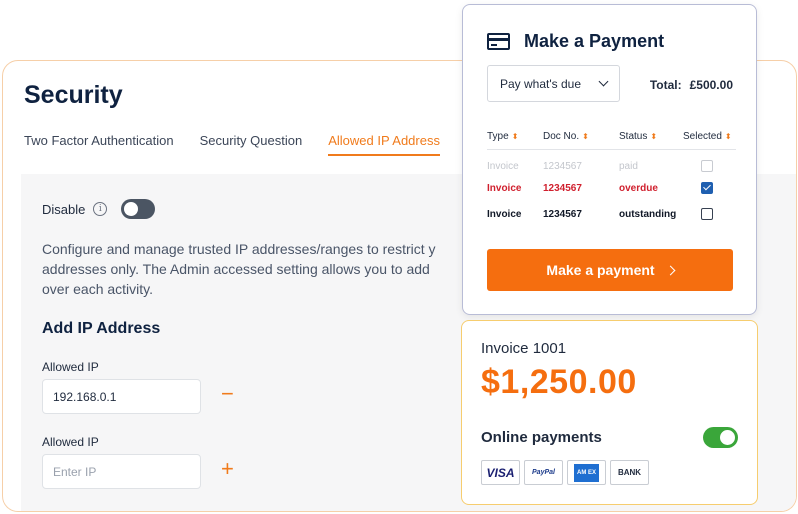  Describe the element at coordinates (670, 270) in the screenshot. I see `chevron-right-icon` at that location.